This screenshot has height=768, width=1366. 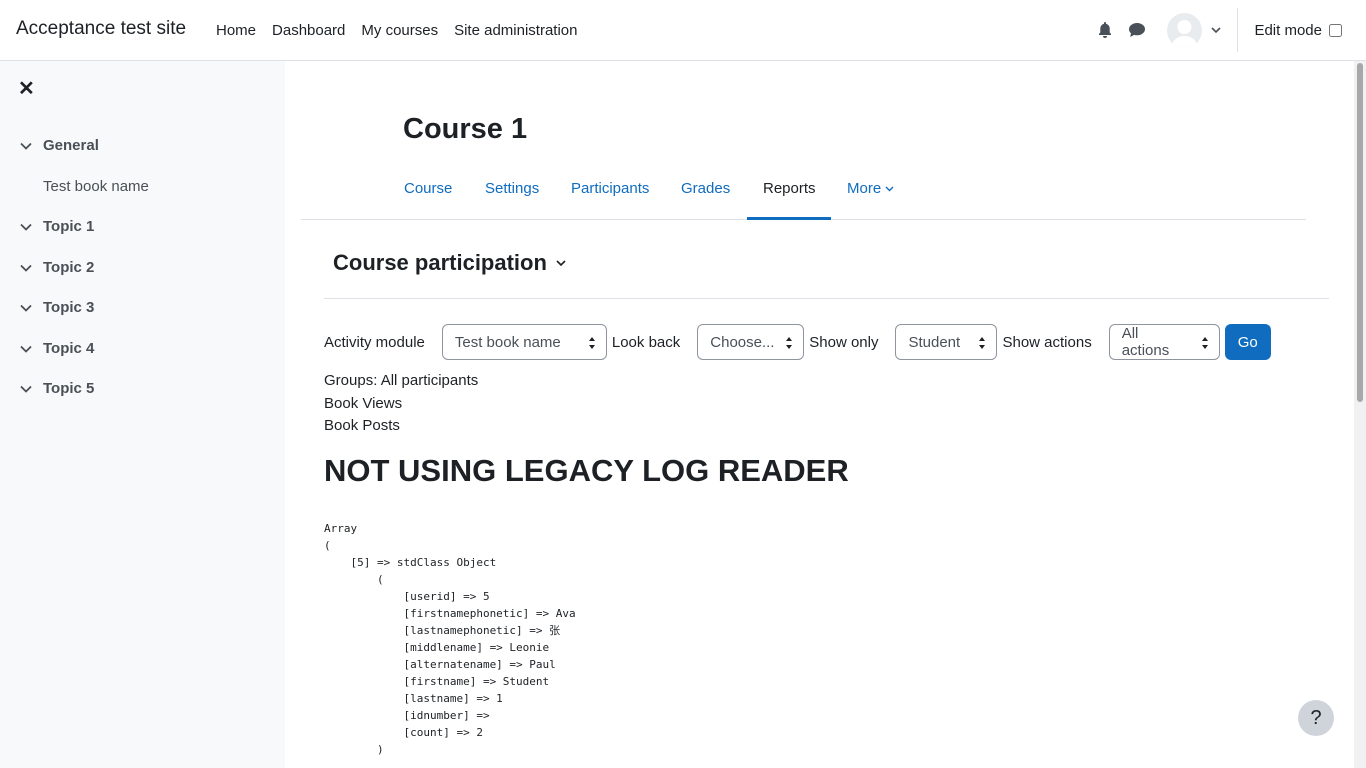 What do you see at coordinates (610, 188) in the screenshot?
I see `tab-participants: Participants` at bounding box center [610, 188].